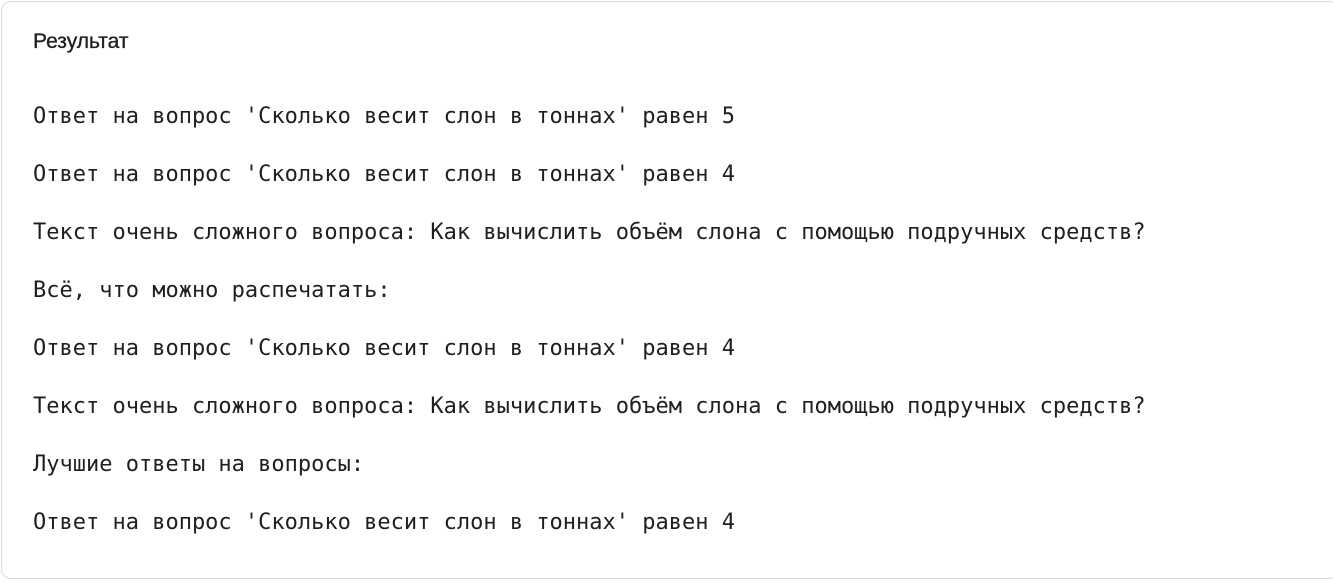  What do you see at coordinates (212, 290) in the screenshot?
I see `output-line: Всё, что можно распечатать:` at bounding box center [212, 290].